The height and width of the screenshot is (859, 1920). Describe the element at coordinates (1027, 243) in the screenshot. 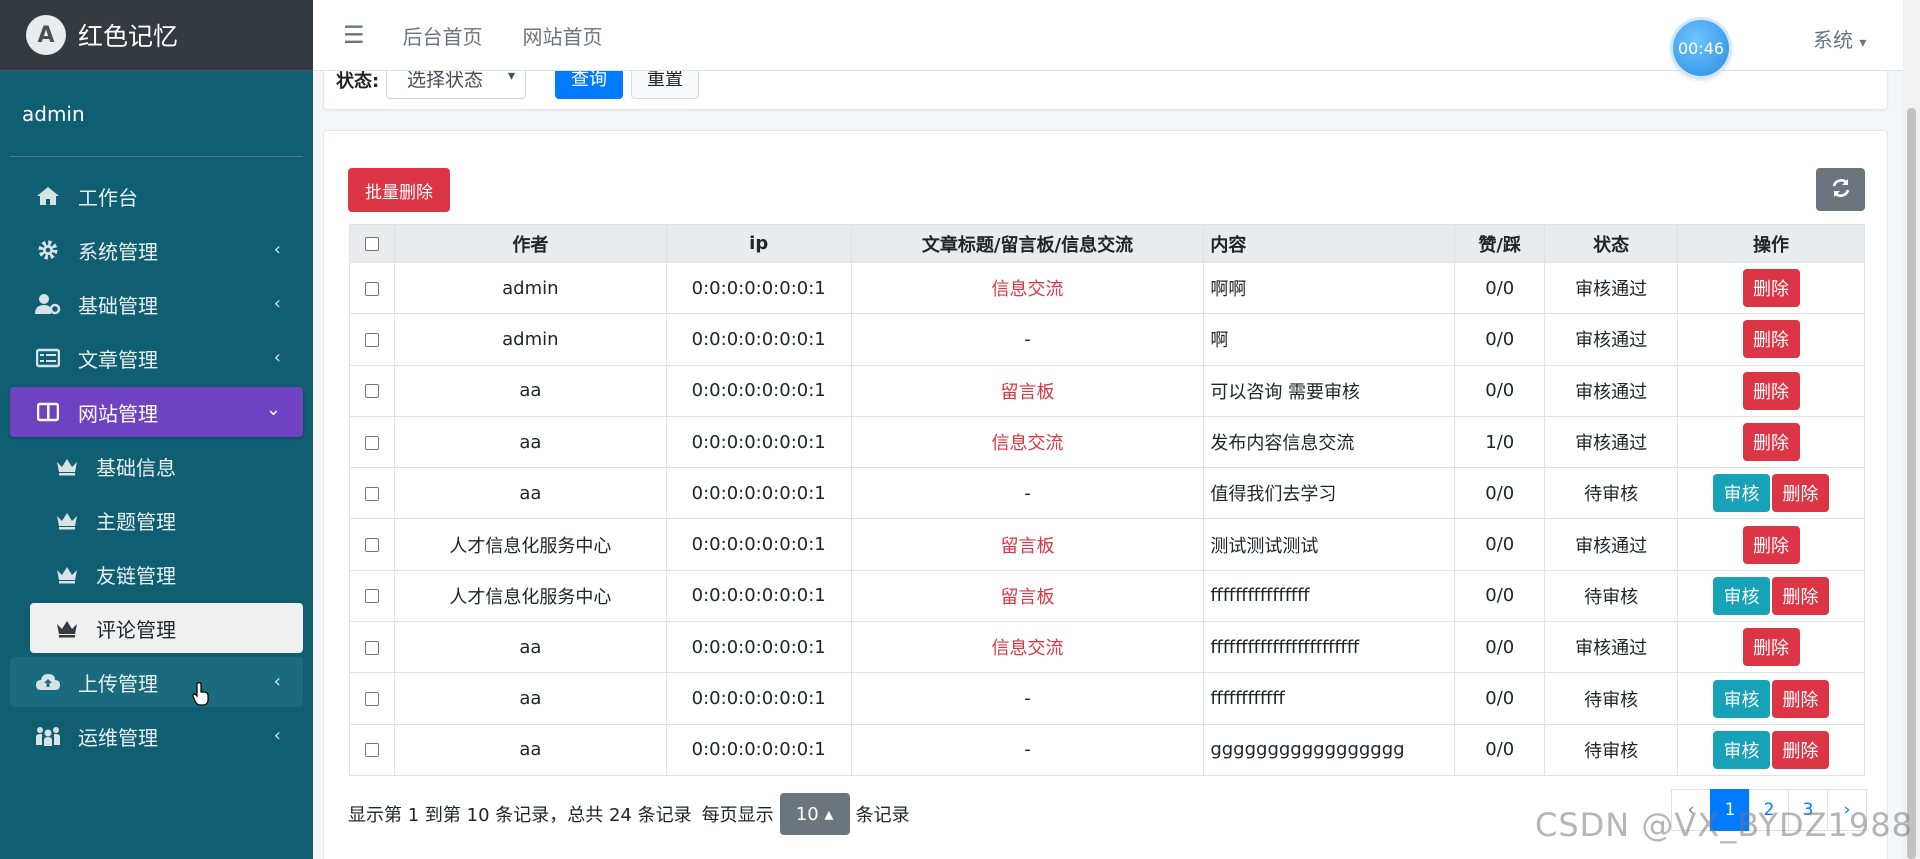

I see `column-header: 文章标题/留言板/信息交流` at that location.